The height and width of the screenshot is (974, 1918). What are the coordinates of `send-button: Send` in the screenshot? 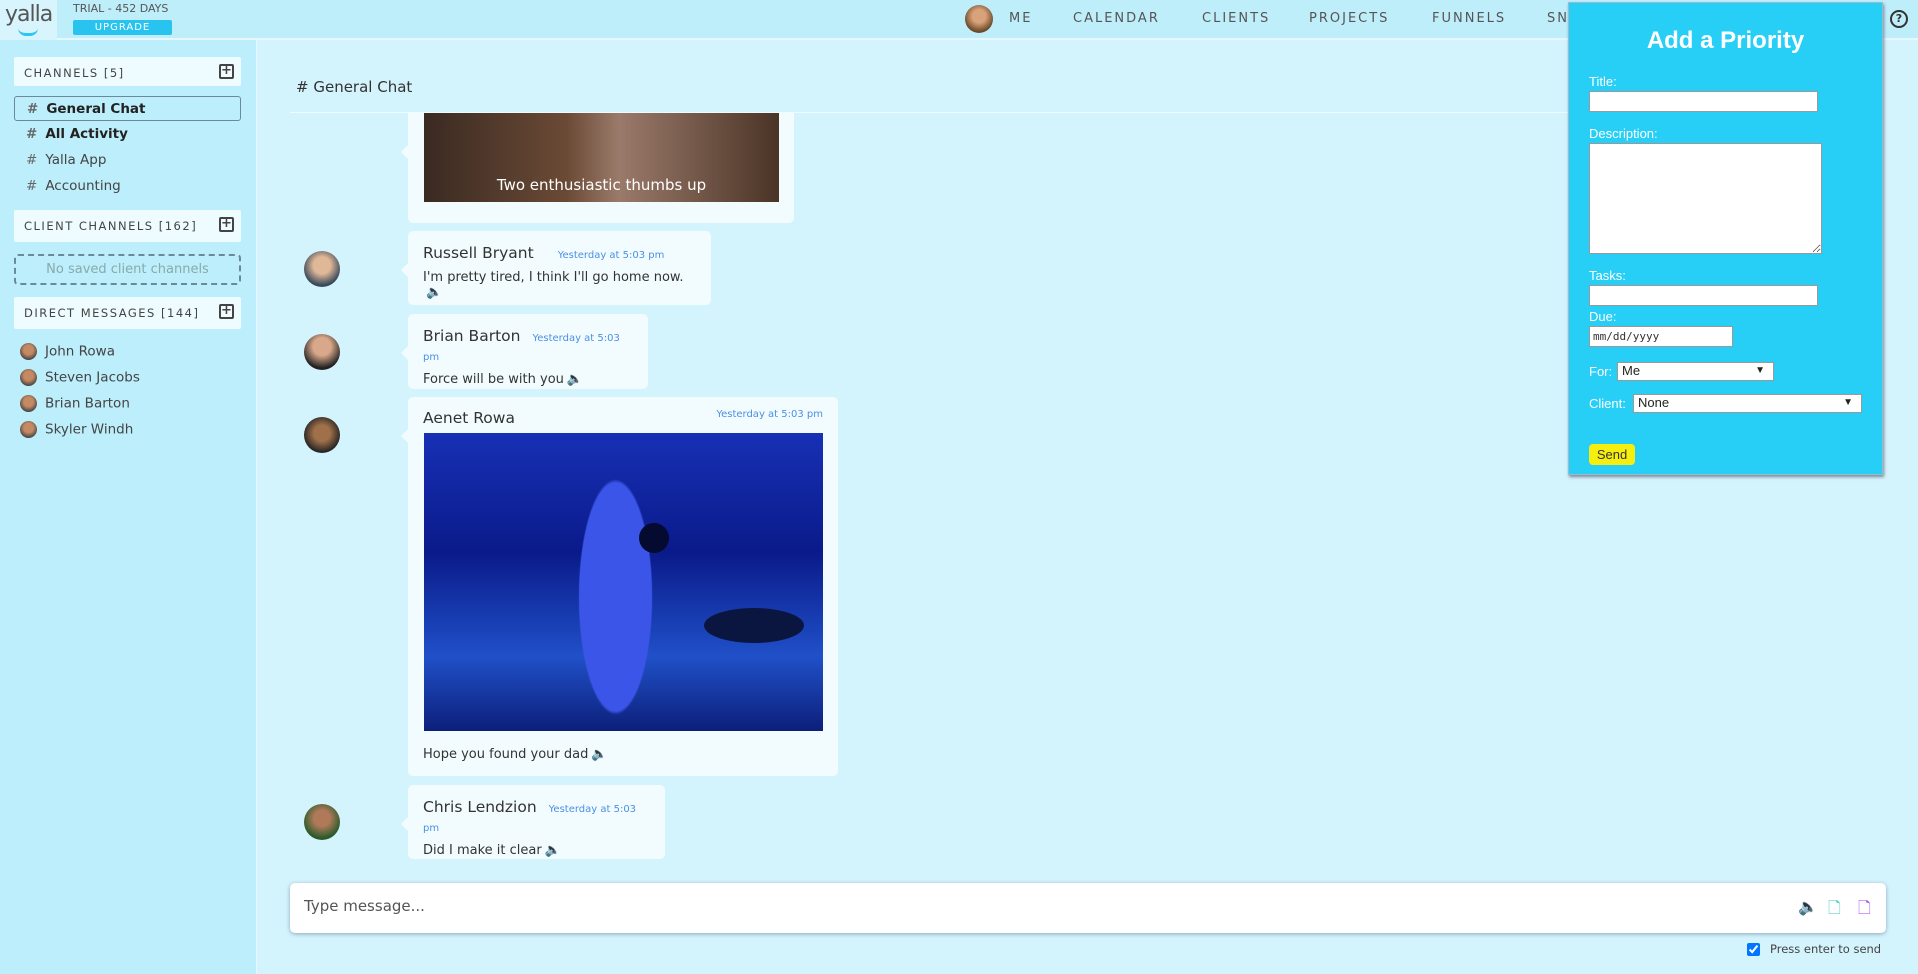 It's located at (1612, 454).